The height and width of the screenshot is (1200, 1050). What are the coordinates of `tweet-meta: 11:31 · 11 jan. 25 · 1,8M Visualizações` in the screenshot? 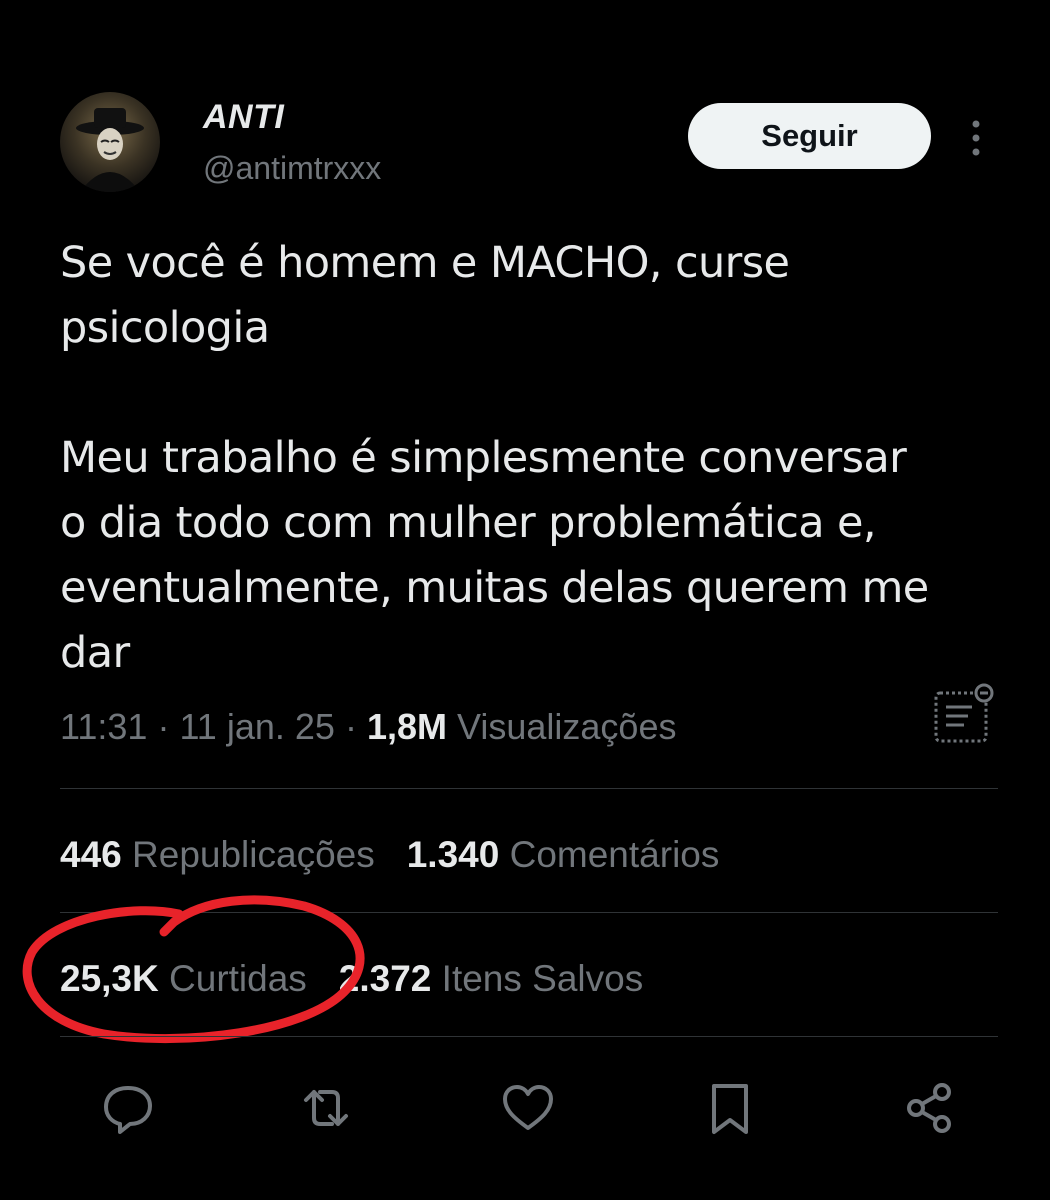 It's located at (368, 727).